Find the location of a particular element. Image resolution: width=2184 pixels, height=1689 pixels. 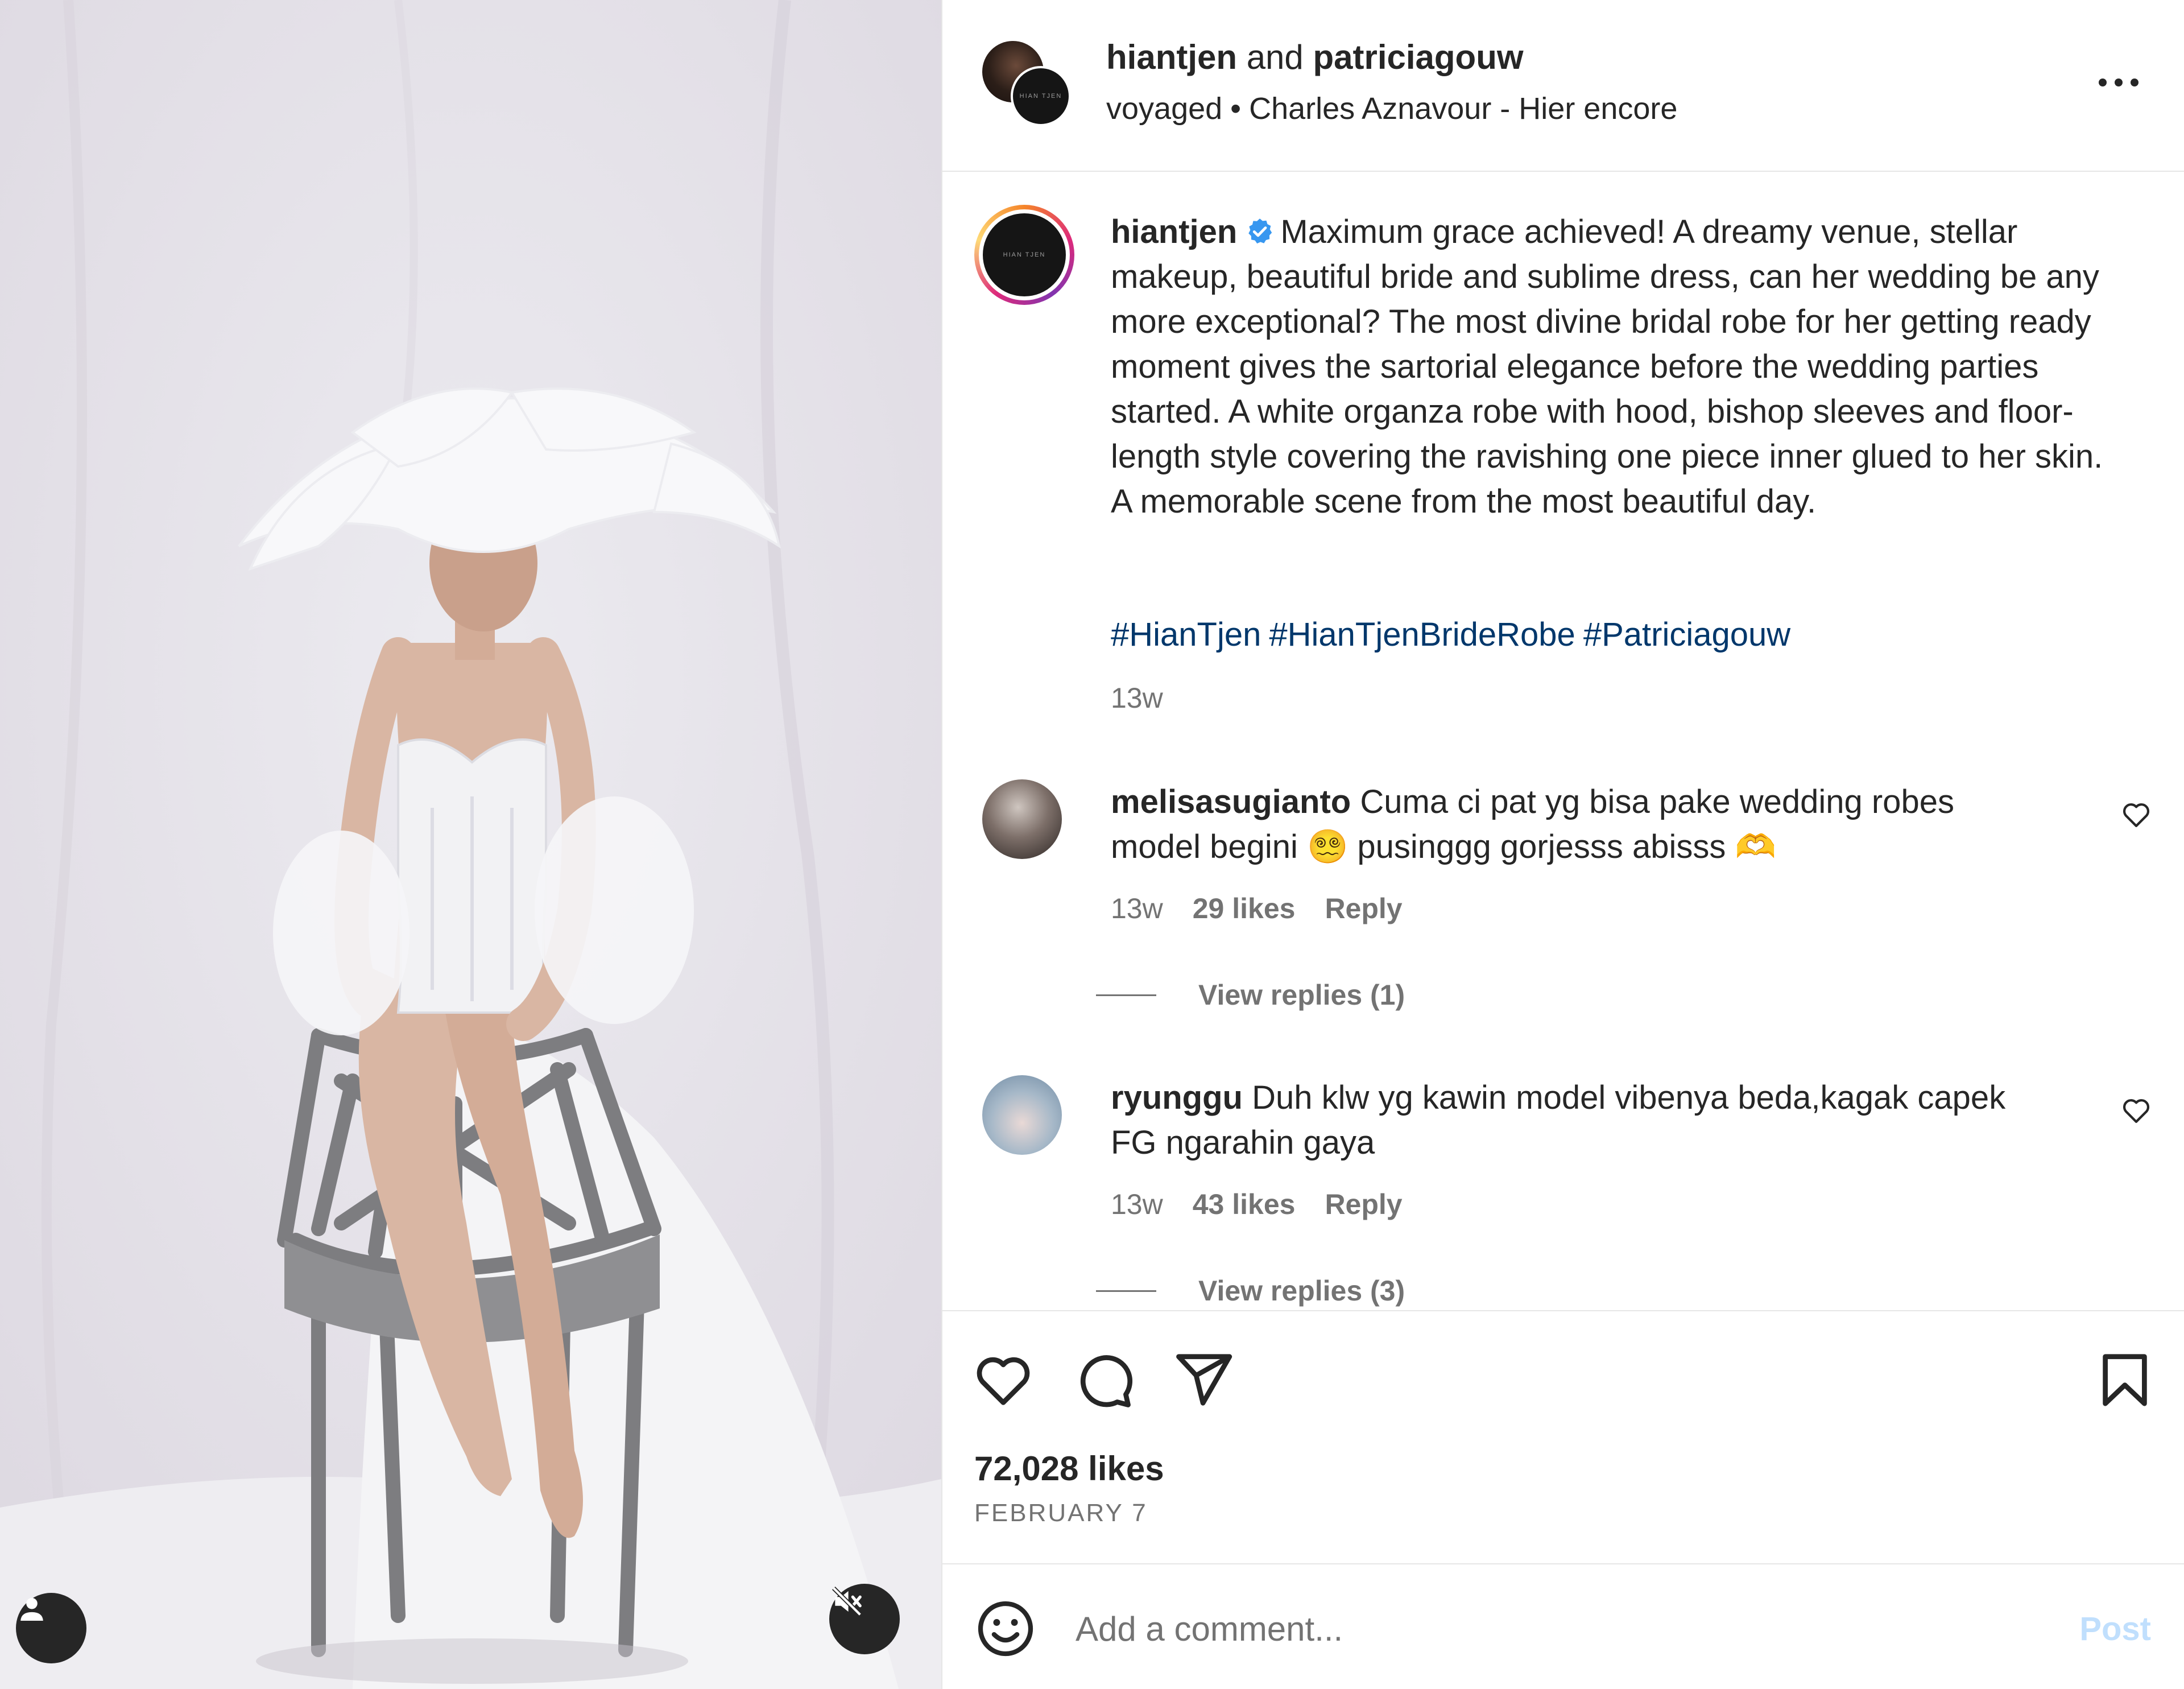

post-date: FEBRUARY 7 is located at coordinates (1061, 1513).